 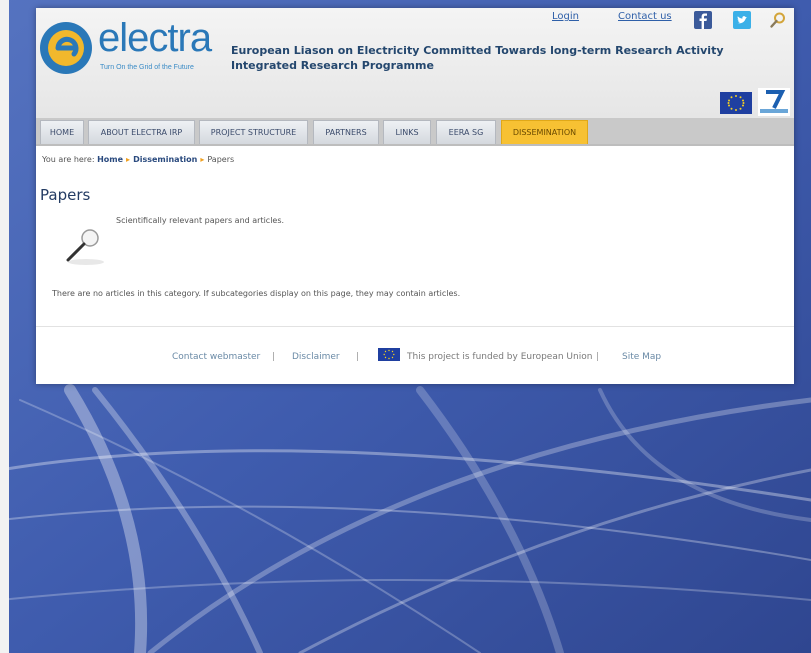 I want to click on magnifier-icon, so click(x=85, y=247).